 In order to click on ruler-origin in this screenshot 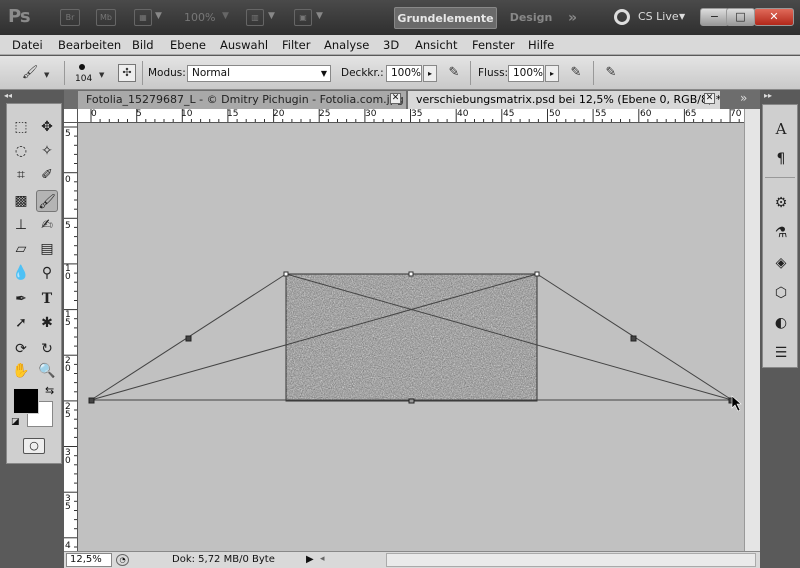, I will do `click(71, 116)`.